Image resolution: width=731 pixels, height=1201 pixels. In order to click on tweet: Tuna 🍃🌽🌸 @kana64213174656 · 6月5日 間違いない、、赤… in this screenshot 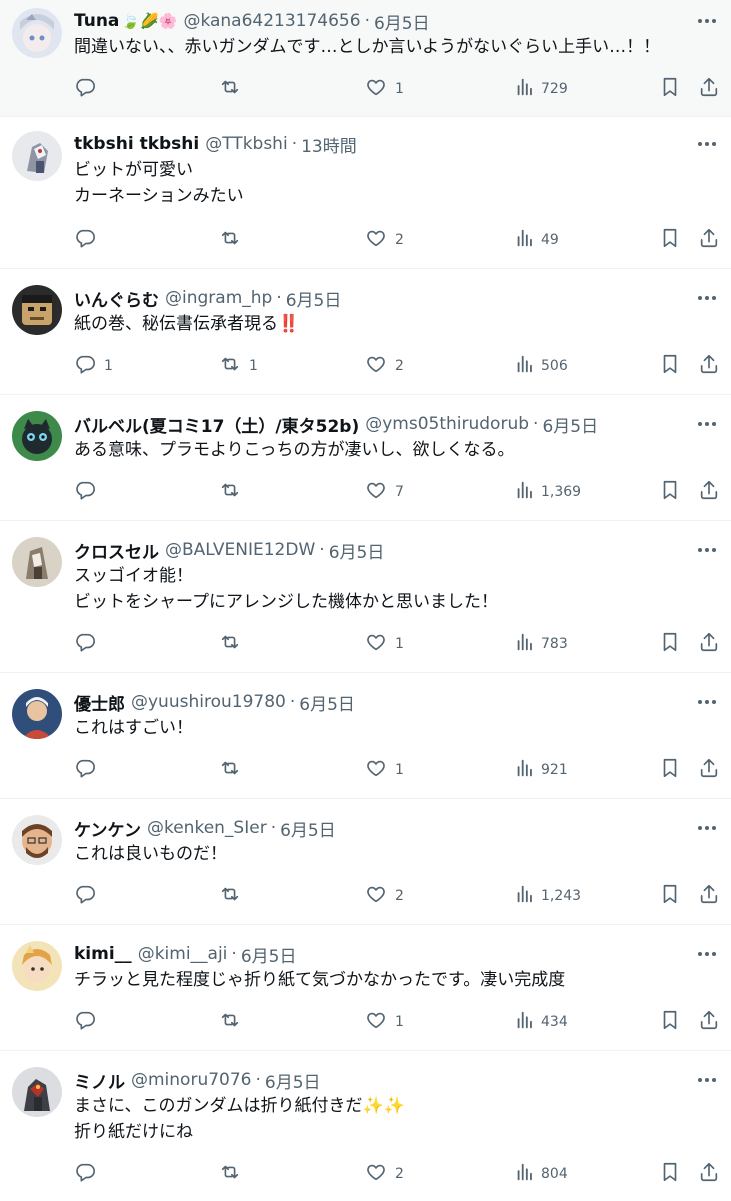, I will do `click(365, 58)`.